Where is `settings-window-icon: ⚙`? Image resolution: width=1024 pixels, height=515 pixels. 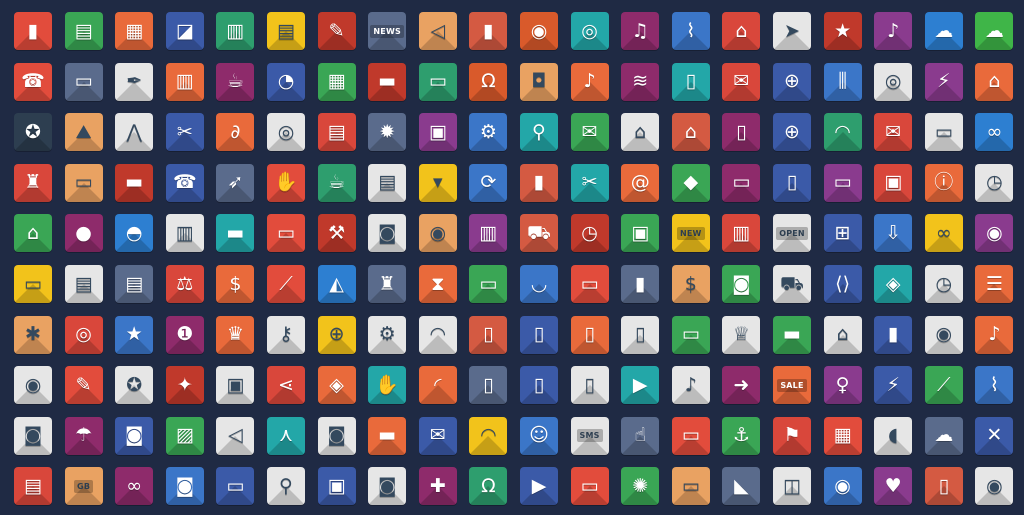 settings-window-icon: ⚙ is located at coordinates (387, 334).